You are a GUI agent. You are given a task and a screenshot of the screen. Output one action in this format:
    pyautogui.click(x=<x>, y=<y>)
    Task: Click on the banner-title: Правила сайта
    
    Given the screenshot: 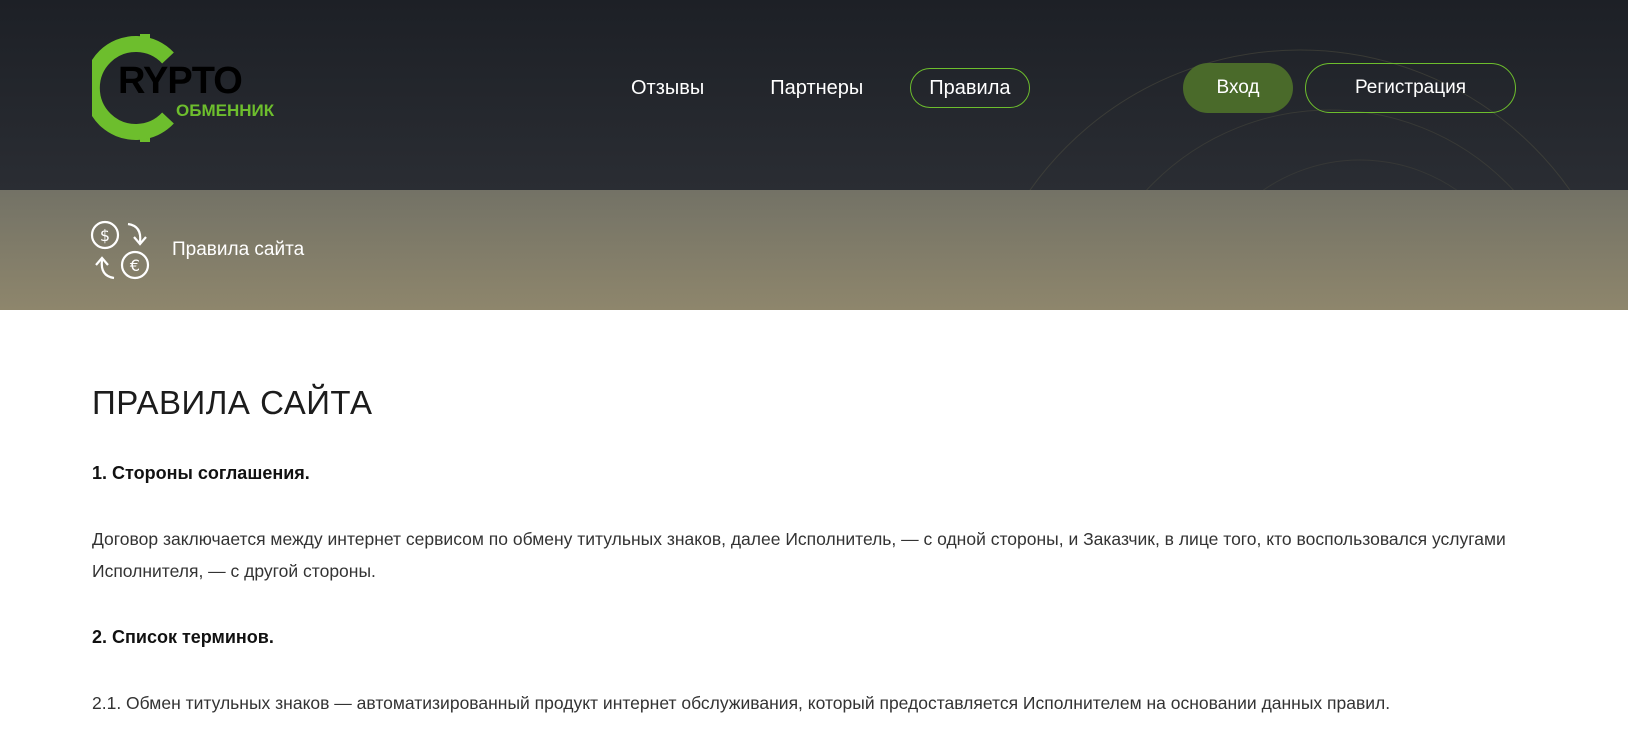 What is the action you would take?
    pyautogui.click(x=238, y=249)
    